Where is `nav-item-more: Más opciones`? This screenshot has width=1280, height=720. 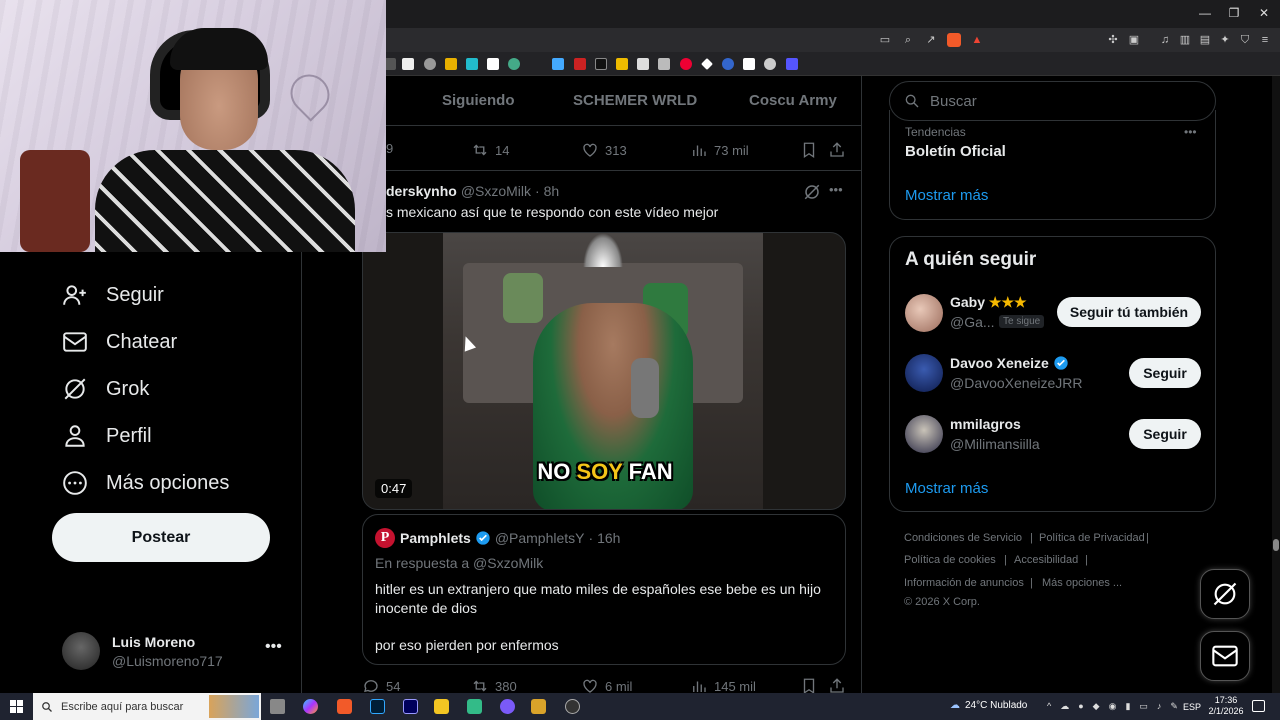 nav-item-more: Más opciones is located at coordinates (145, 483).